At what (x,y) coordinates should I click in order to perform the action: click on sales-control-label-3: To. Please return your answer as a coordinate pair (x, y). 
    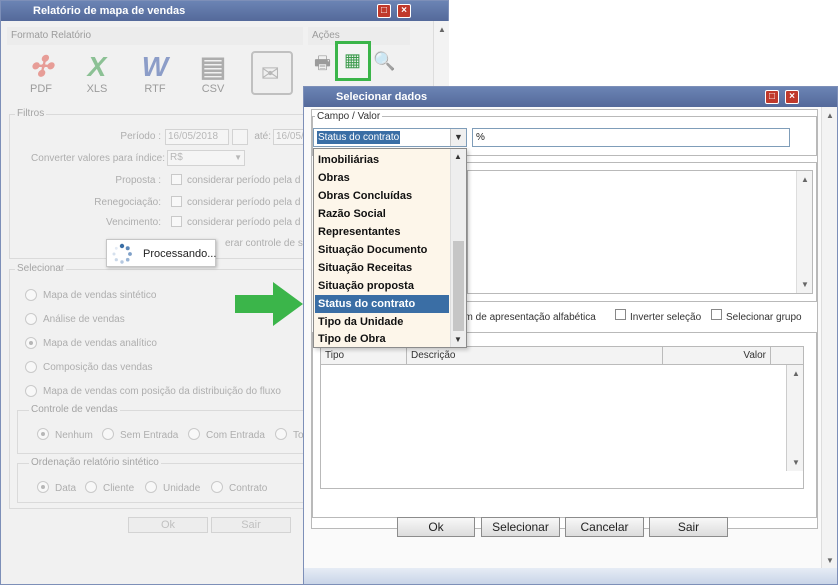
    Looking at the image, I should click on (298, 435).